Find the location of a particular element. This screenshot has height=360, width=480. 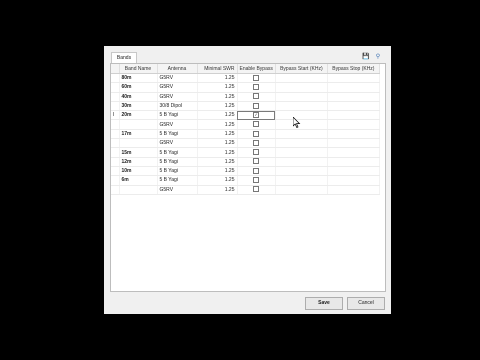

band-name-cell: 6m is located at coordinates (138, 180).